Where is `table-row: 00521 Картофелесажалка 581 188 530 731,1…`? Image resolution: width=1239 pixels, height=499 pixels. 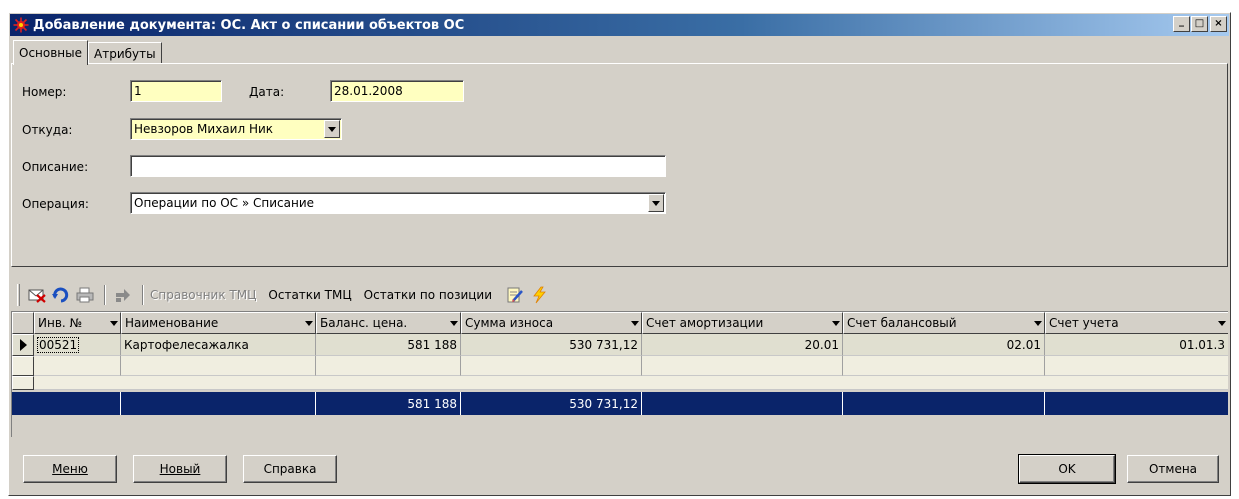
table-row: 00521 Картофелесажалка 581 188 530 731,1… is located at coordinates (620, 345).